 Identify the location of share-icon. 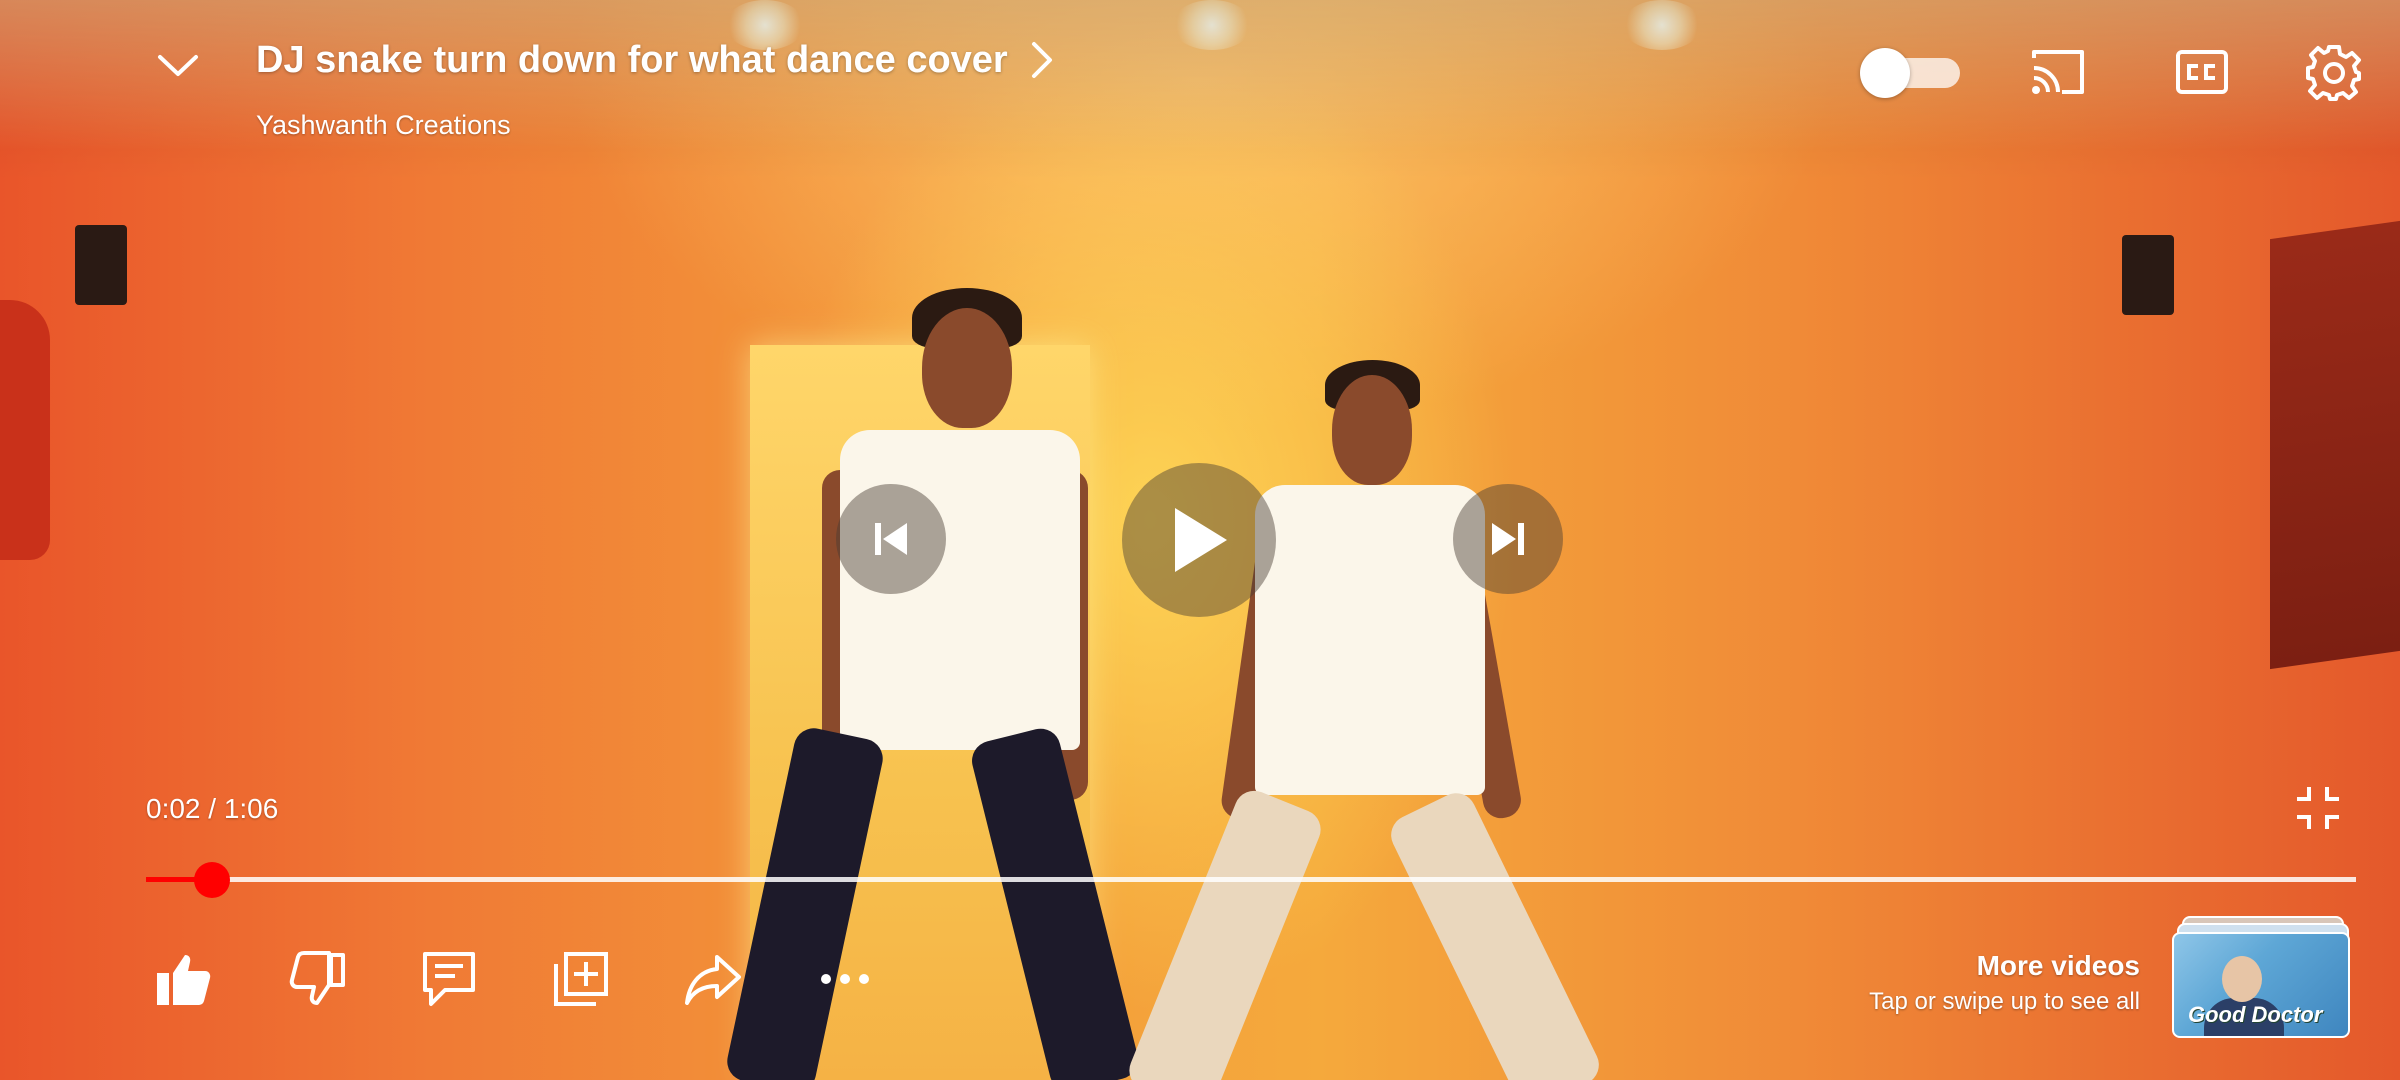
(713, 980).